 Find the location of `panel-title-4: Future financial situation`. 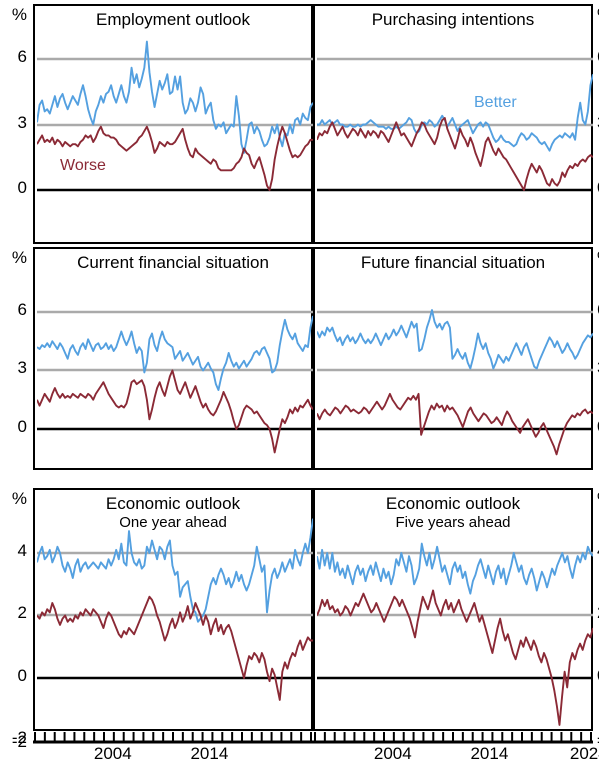

panel-title-4: Future financial situation is located at coordinates (453, 262).